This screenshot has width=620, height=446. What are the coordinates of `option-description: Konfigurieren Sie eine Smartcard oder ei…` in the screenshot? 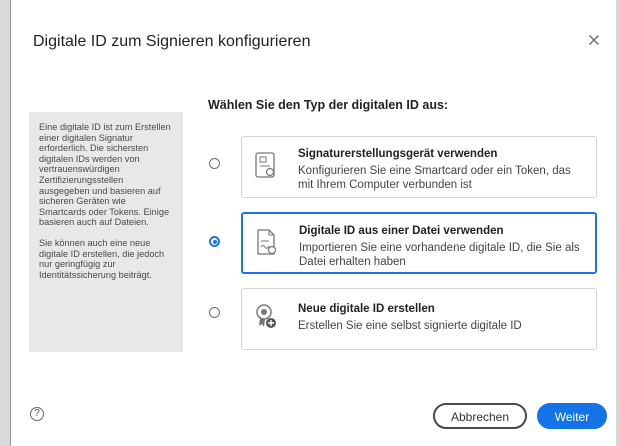 It's located at (434, 178).